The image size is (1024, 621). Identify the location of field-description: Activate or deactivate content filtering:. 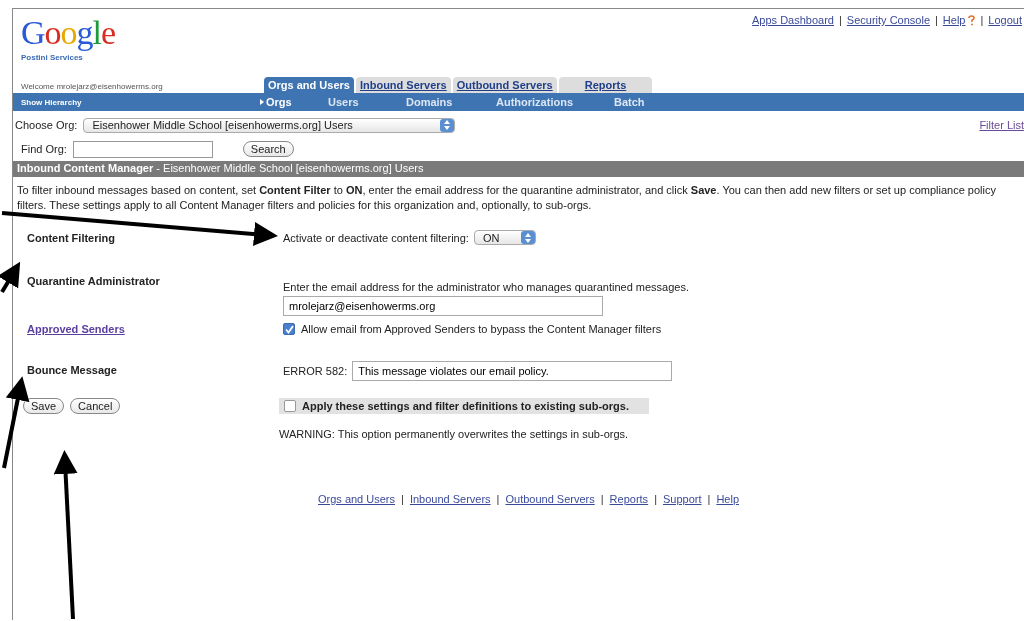
(376, 237).